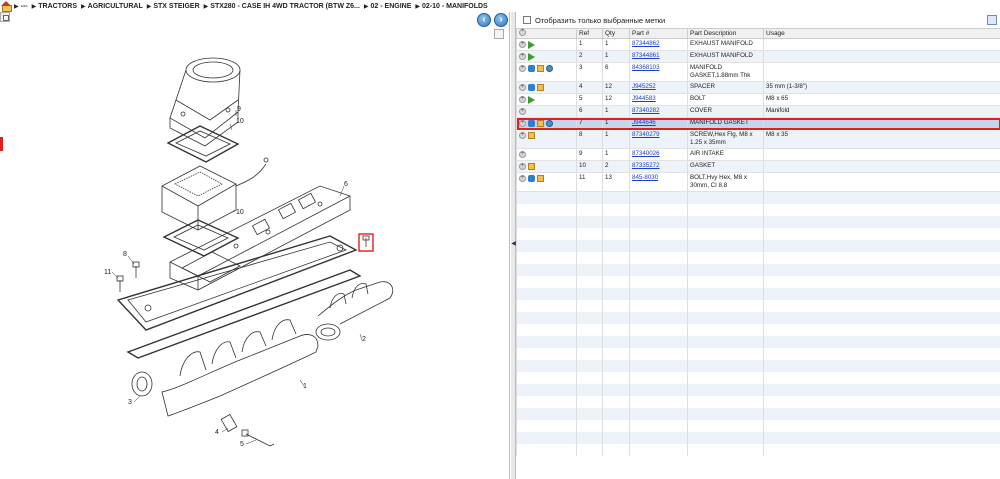 The height and width of the screenshot is (479, 1000). Describe the element at coordinates (725, 56) in the screenshot. I see `cell-part-description: EXHAUST MANIFOLD` at that location.